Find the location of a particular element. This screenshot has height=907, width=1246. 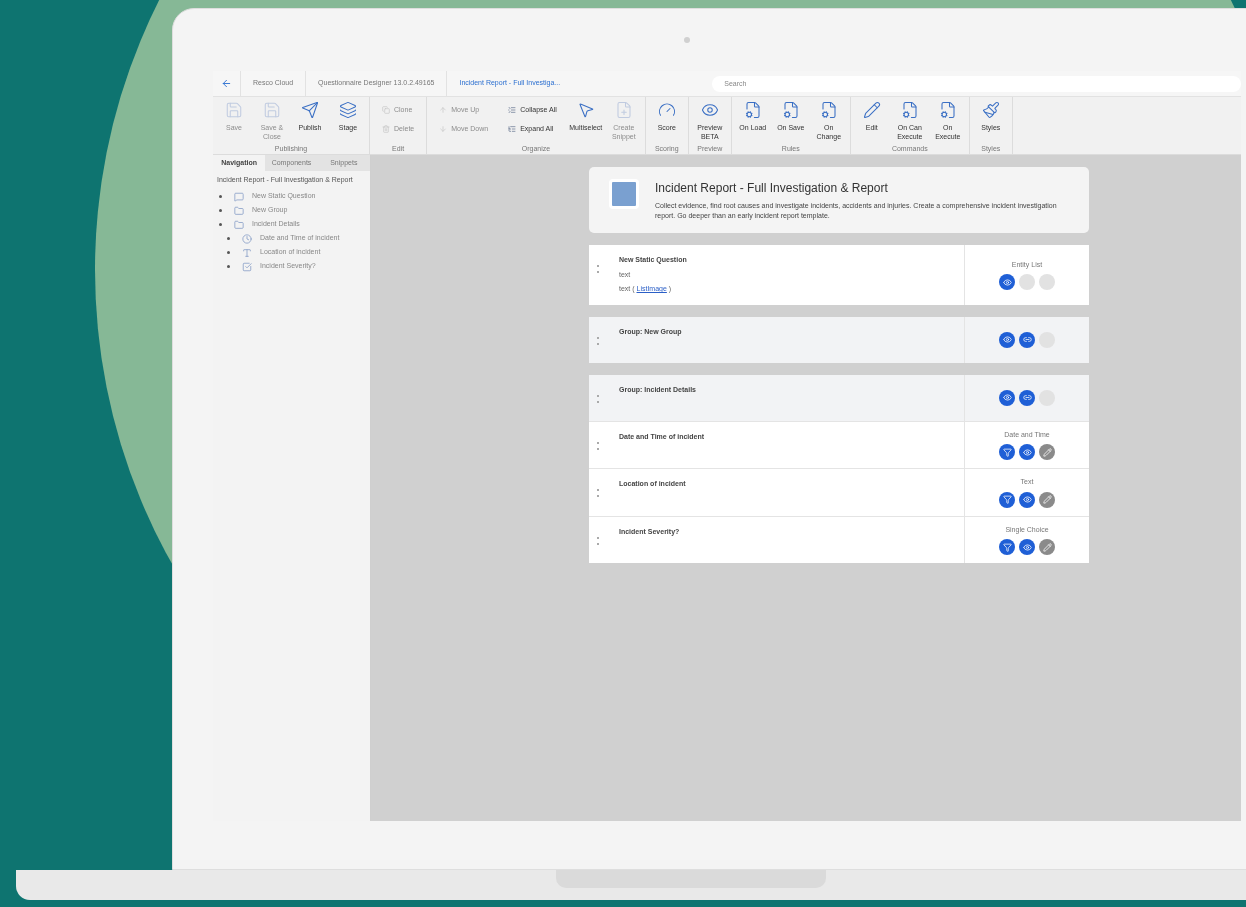

pointer-icon is located at coordinates (585, 110).